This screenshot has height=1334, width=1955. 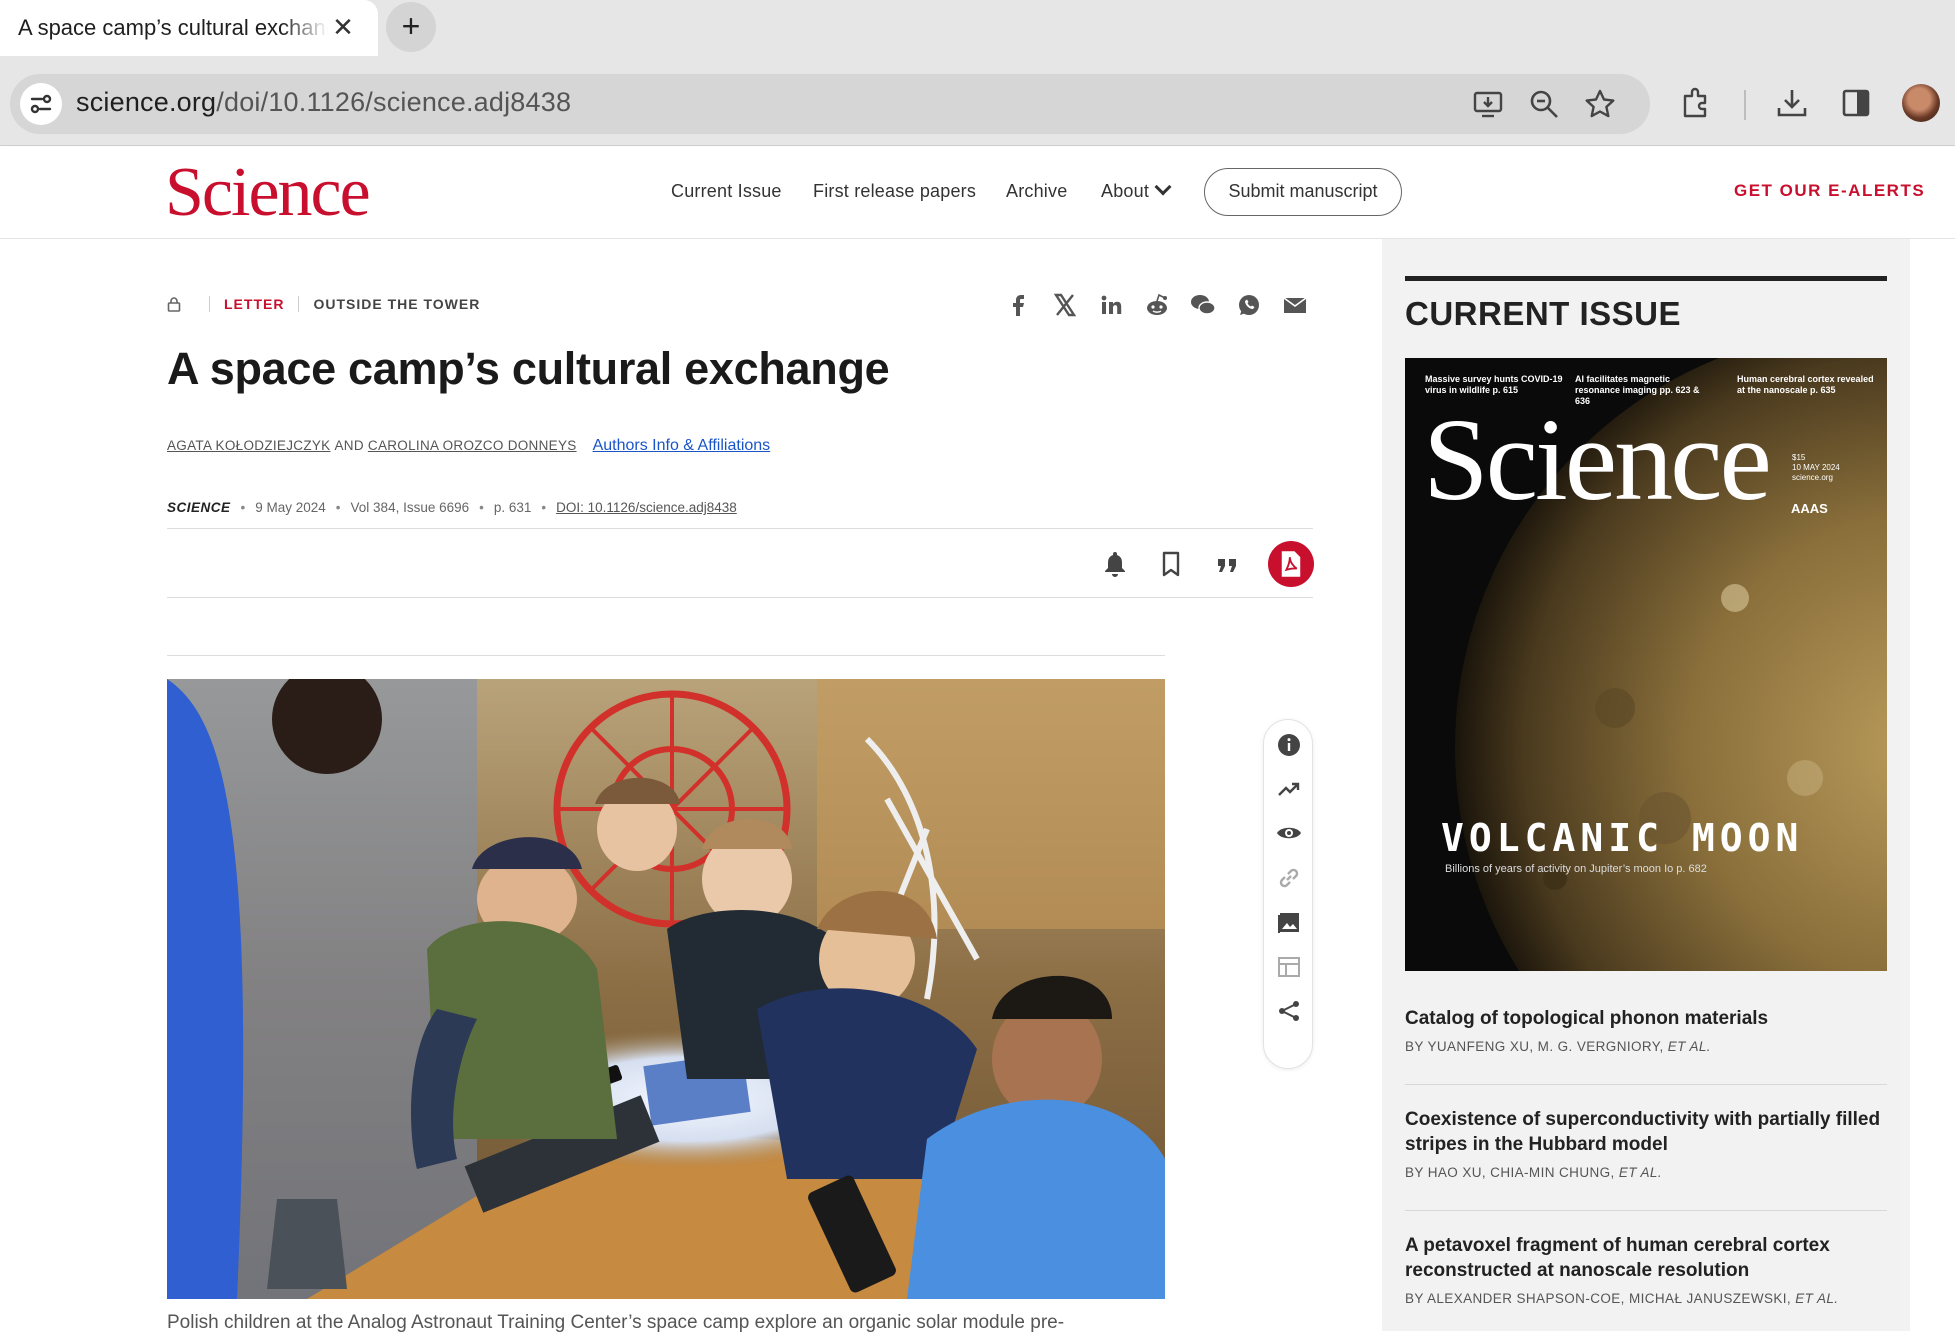 I want to click on bookmark-star-icon, so click(x=1600, y=104).